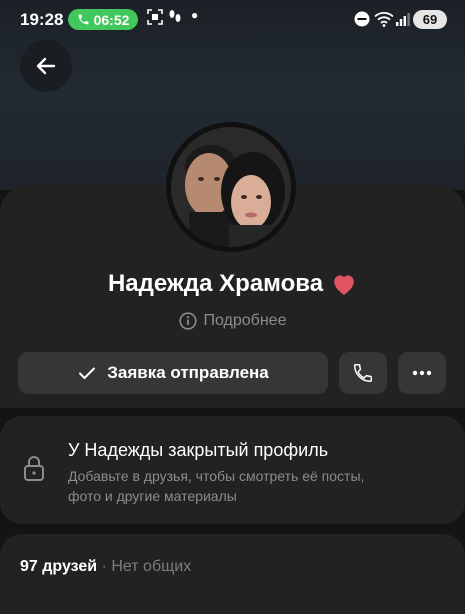  I want to click on battery-level: 69, so click(430, 19).